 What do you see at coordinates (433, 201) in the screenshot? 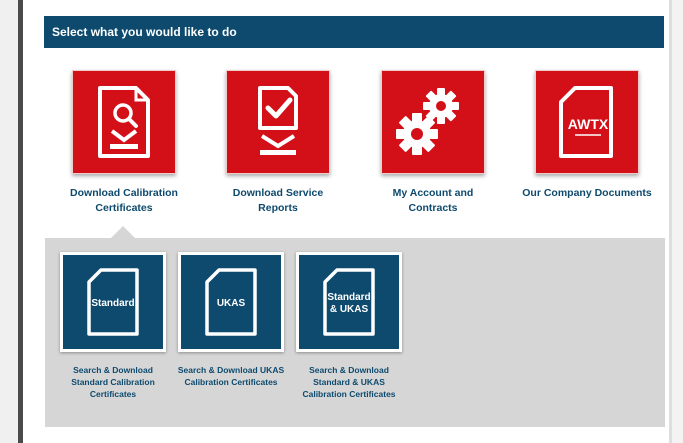
I see `option-label: My Account and Contracts` at bounding box center [433, 201].